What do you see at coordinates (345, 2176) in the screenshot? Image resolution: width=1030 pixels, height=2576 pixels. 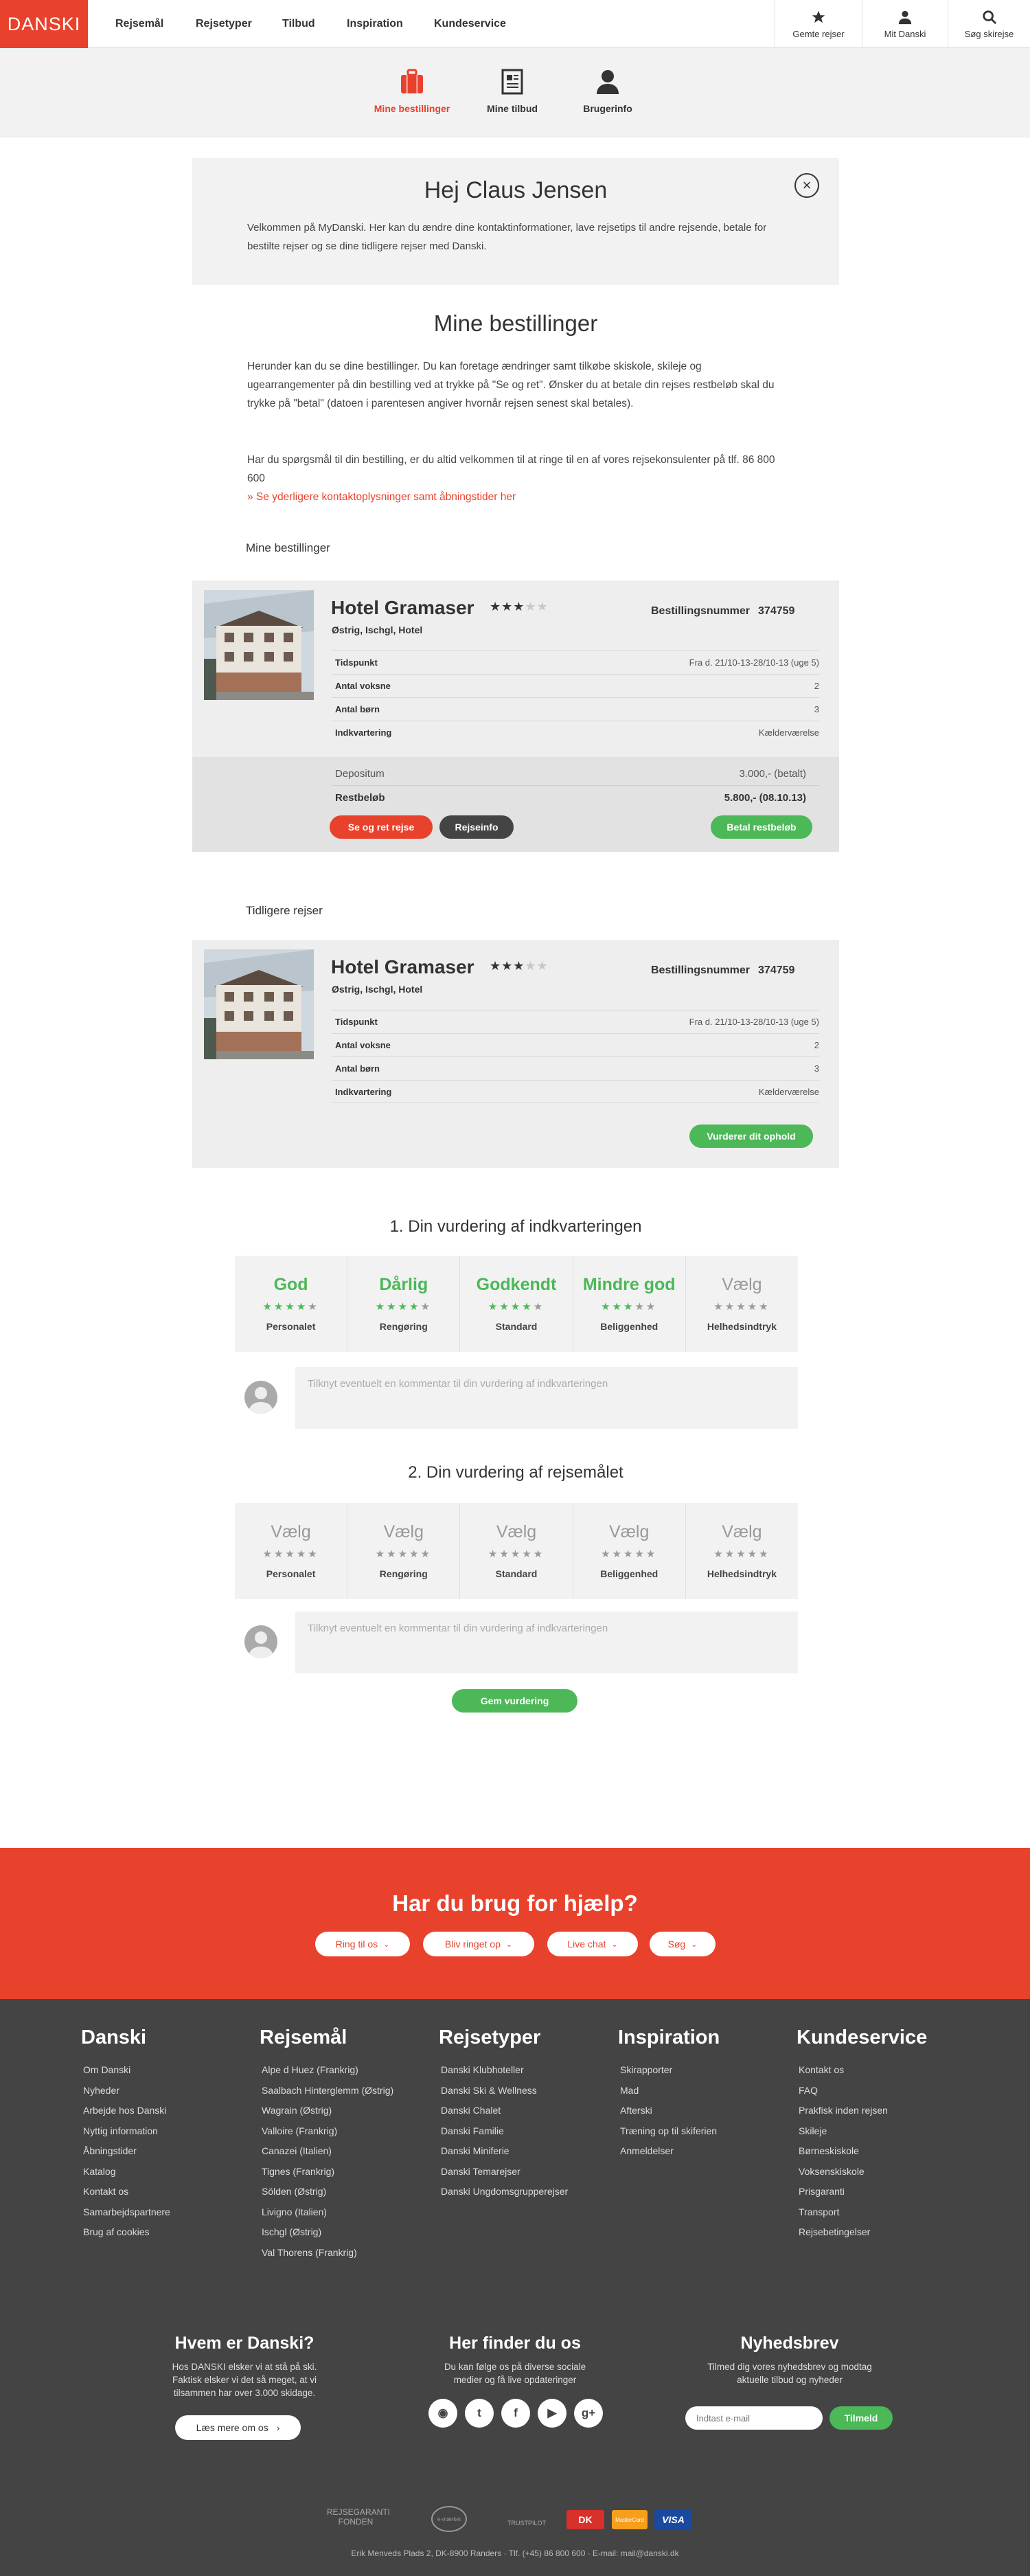 I see `footer-link: Tignes (Frankrig)` at bounding box center [345, 2176].